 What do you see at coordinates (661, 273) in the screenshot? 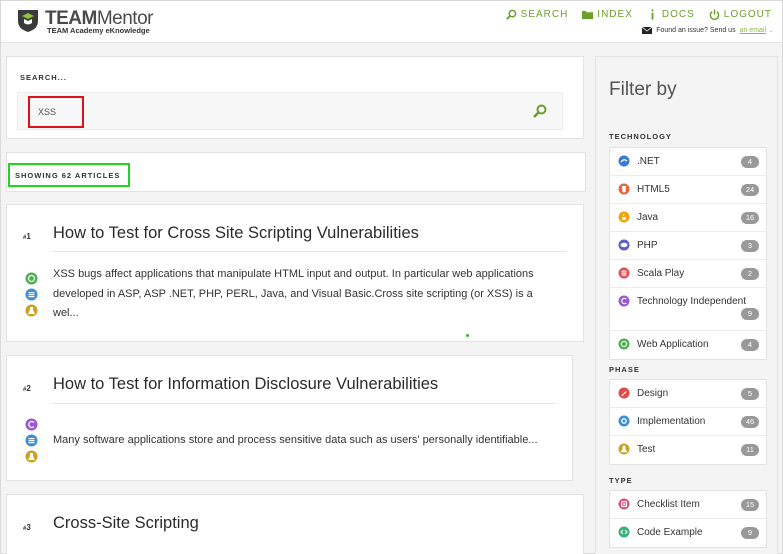
I see `filter-item-label: Scala Play` at bounding box center [661, 273].